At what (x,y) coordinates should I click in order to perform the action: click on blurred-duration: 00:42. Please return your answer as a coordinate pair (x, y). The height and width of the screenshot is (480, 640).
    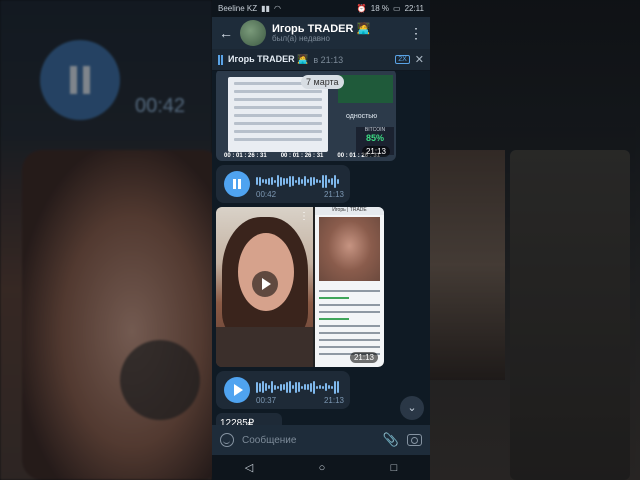
    Looking at the image, I should click on (160, 106).